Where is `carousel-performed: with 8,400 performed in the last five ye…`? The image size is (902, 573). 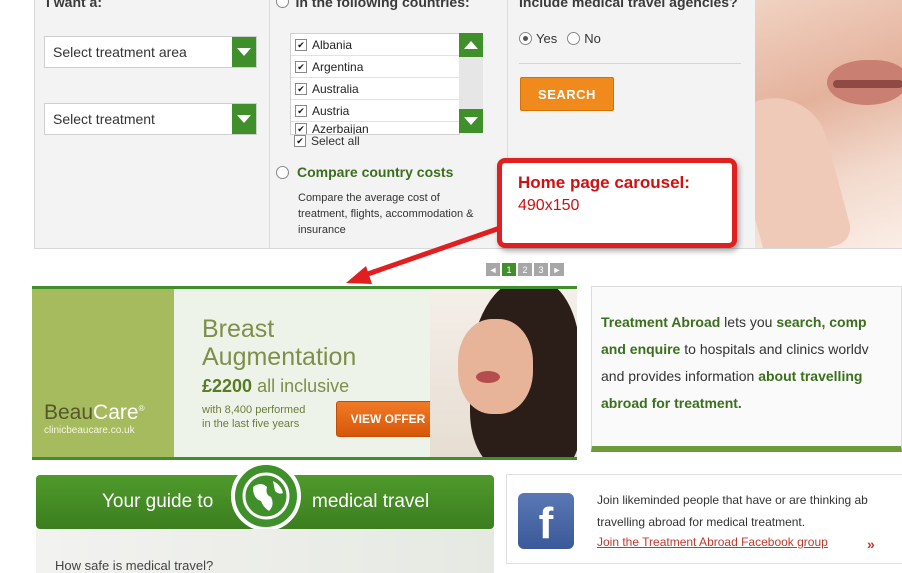 carousel-performed: with 8,400 performed in the last five ye… is located at coordinates (254, 417).